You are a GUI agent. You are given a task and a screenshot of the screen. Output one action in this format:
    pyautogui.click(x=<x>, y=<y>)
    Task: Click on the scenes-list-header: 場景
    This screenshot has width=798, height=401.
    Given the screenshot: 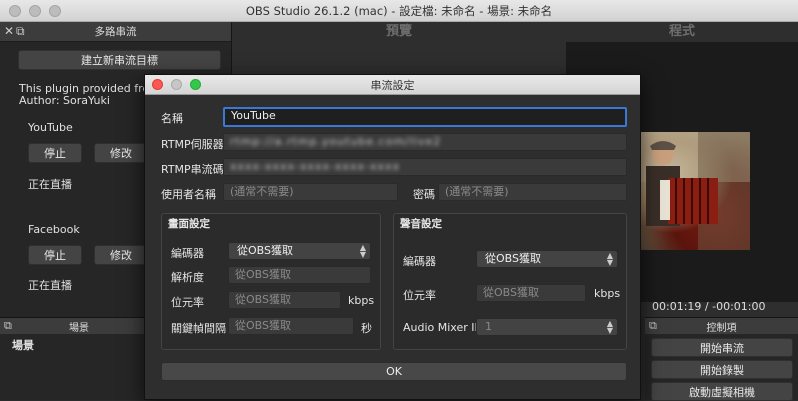 What is the action you would take?
    pyautogui.click(x=23, y=345)
    